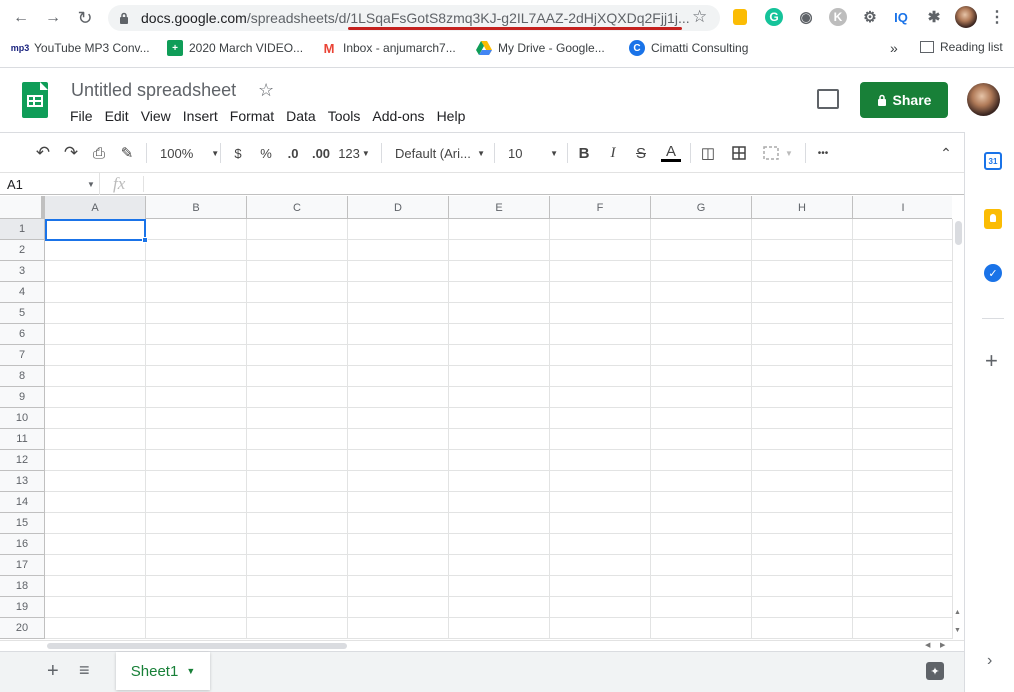 The image size is (1014, 692). Describe the element at coordinates (156, 116) in the screenshot. I see `menu-view: View` at that location.